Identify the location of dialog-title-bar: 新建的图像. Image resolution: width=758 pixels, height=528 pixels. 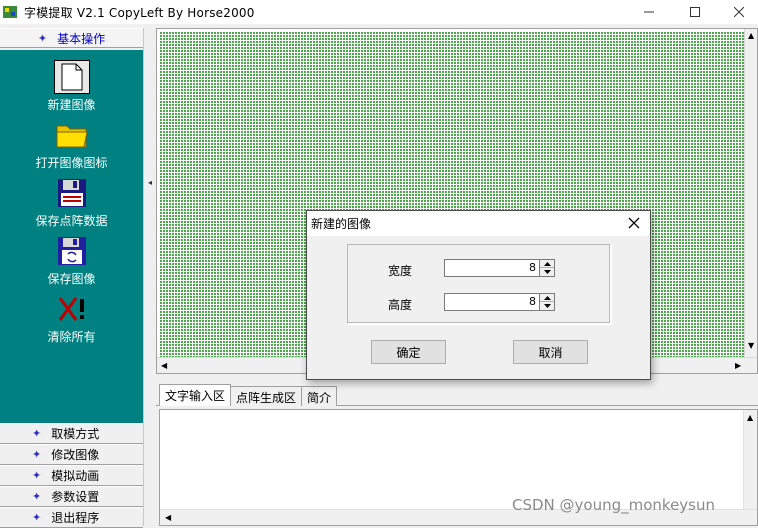
(478, 223).